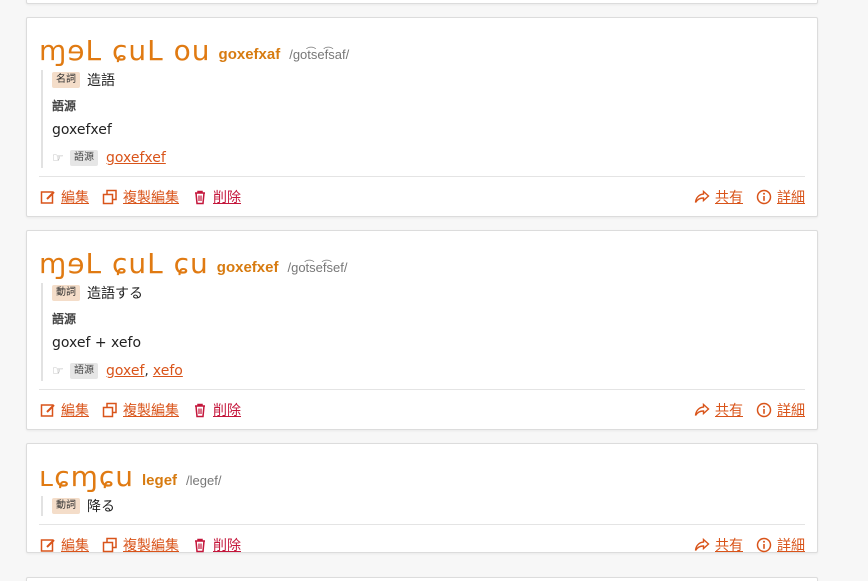 This screenshot has height=581, width=868. I want to click on entry-pronunciation: /legef/, so click(204, 480).